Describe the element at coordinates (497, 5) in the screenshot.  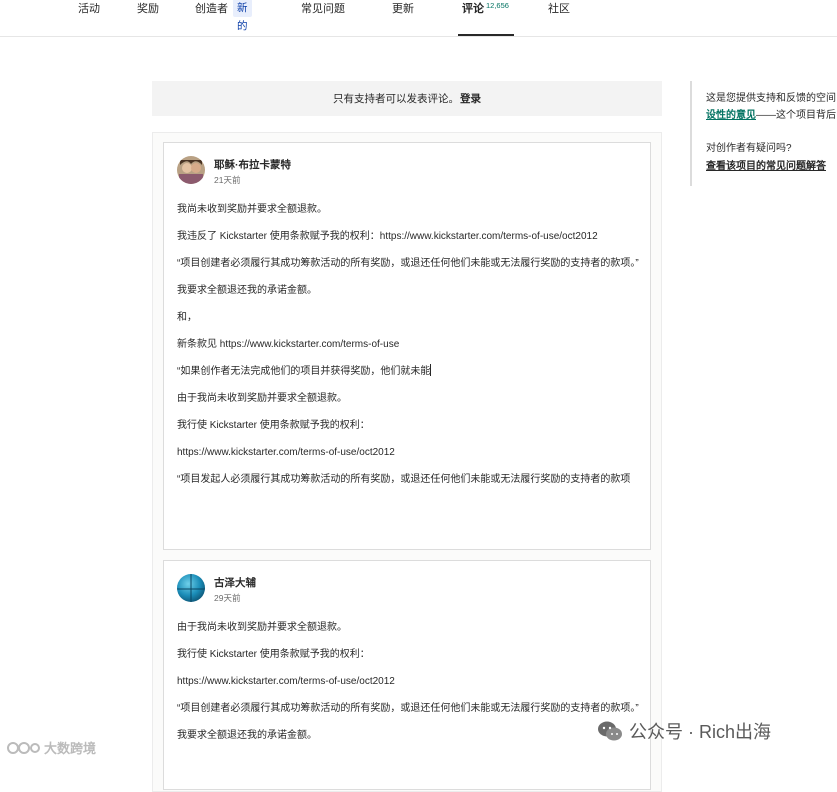
I see `comments-count: 12,656` at that location.